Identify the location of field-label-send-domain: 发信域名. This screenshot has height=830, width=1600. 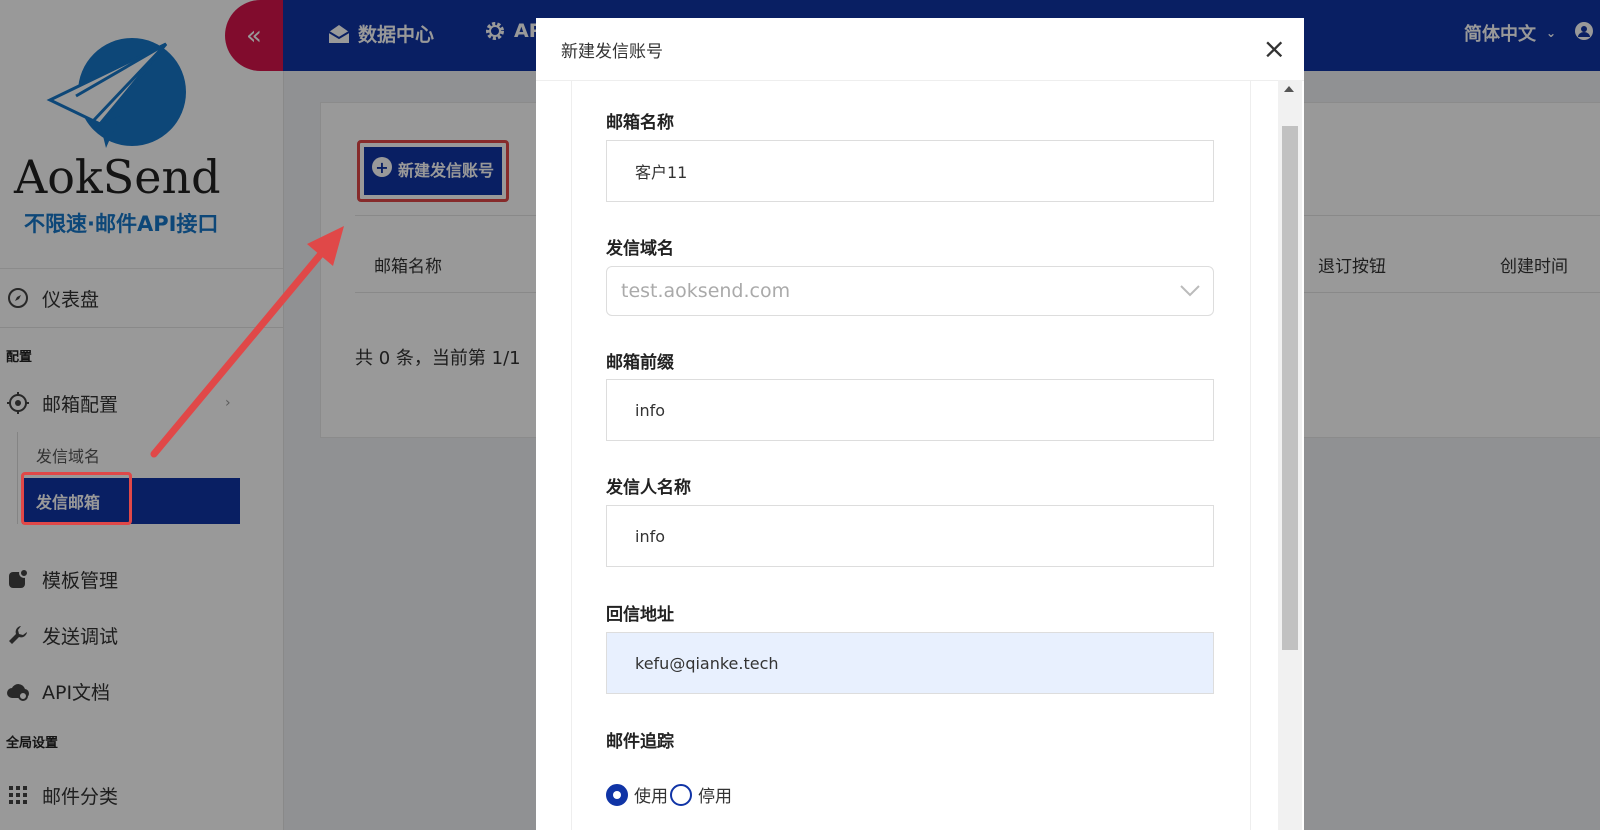
(640, 249).